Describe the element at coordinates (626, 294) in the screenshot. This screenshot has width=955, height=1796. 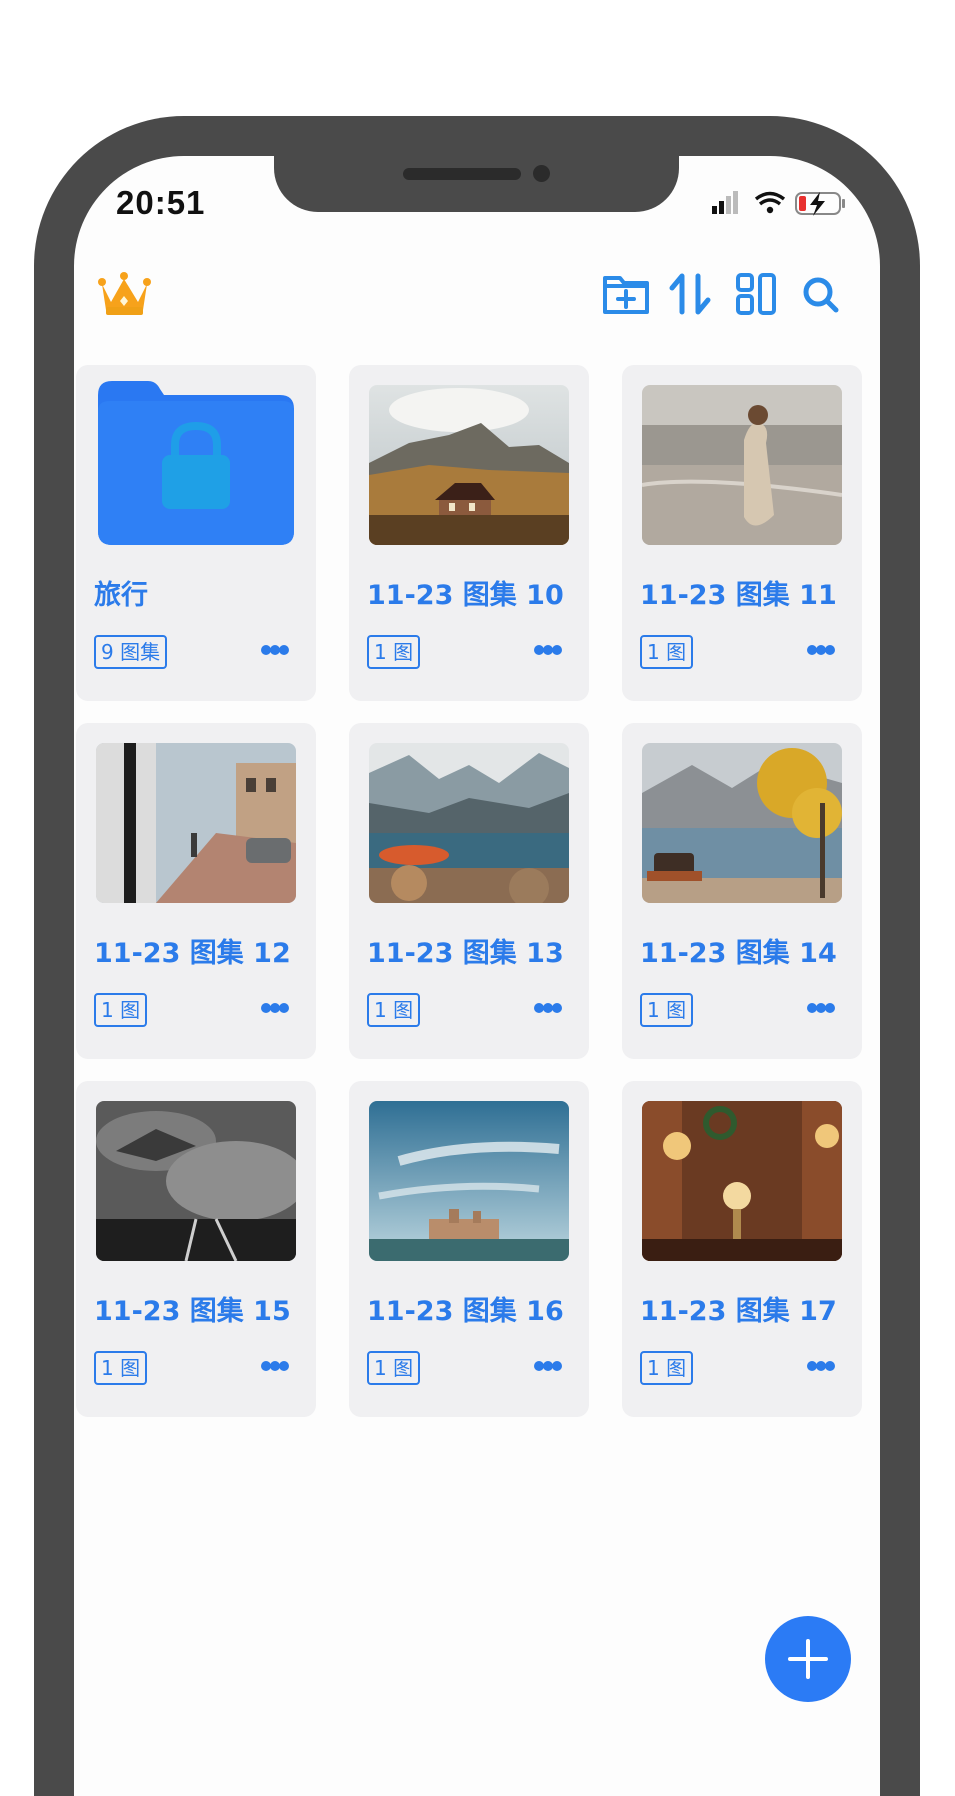
I see `new-folder-icon` at that location.